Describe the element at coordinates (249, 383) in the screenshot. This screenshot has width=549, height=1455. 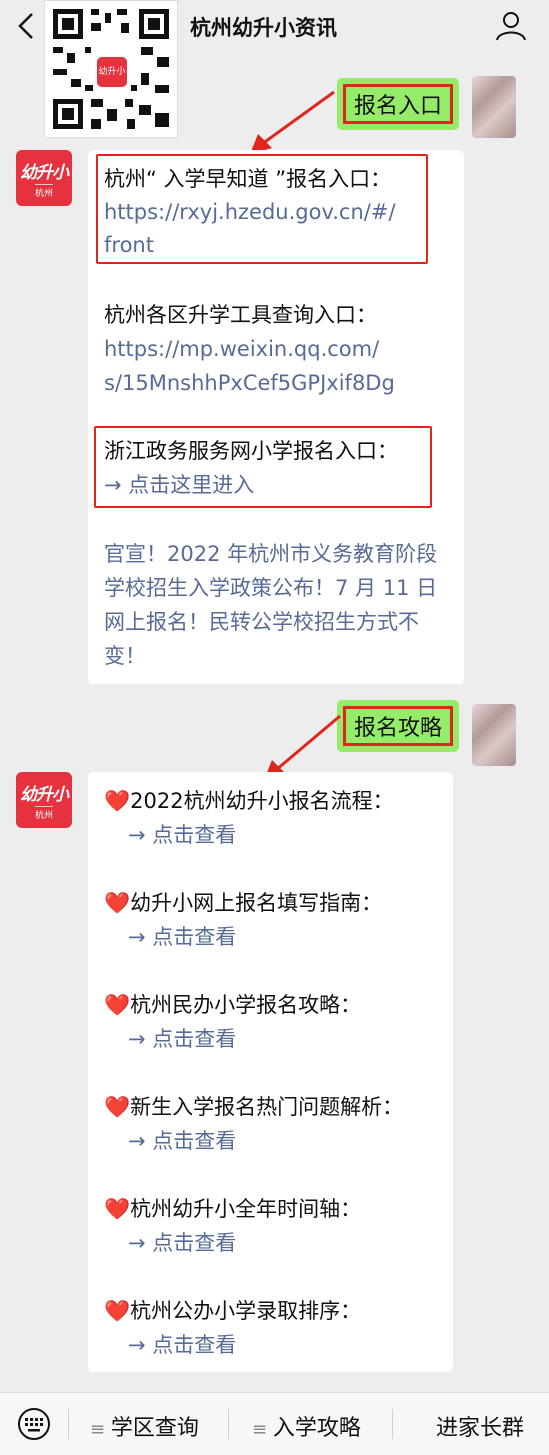
I see `entry-link-cont: s/15MnshhPxCef5GPJxif8Dg` at that location.